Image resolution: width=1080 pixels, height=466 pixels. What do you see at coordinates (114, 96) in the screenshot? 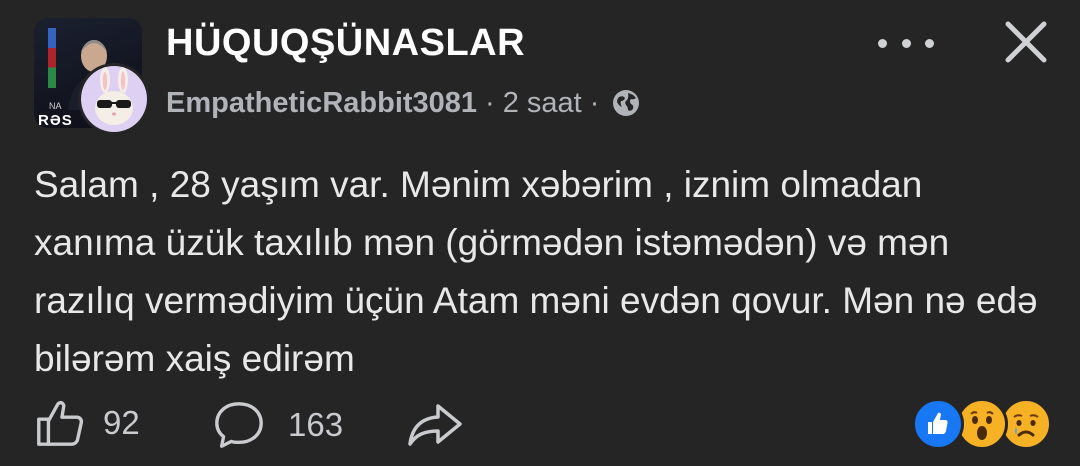
I see `rabbit-avatar-icon` at bounding box center [114, 96].